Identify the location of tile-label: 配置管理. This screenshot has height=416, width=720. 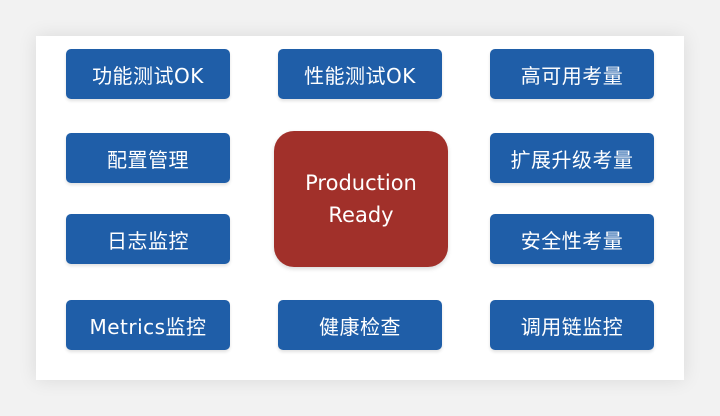
(148, 159).